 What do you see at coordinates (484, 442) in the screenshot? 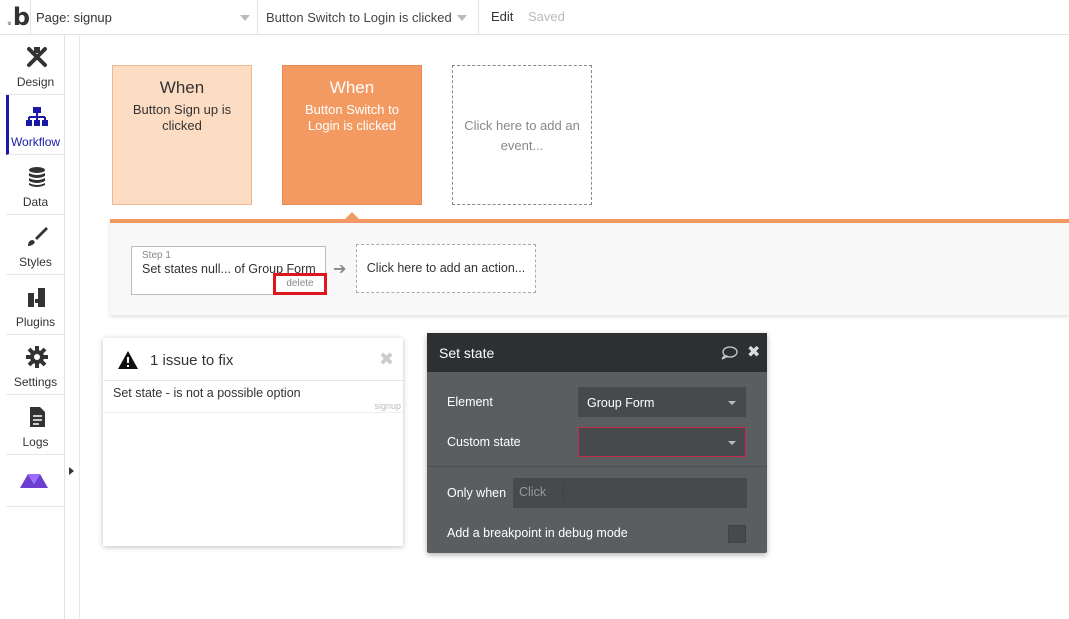
I see `custom-state-label: Custom state` at bounding box center [484, 442].